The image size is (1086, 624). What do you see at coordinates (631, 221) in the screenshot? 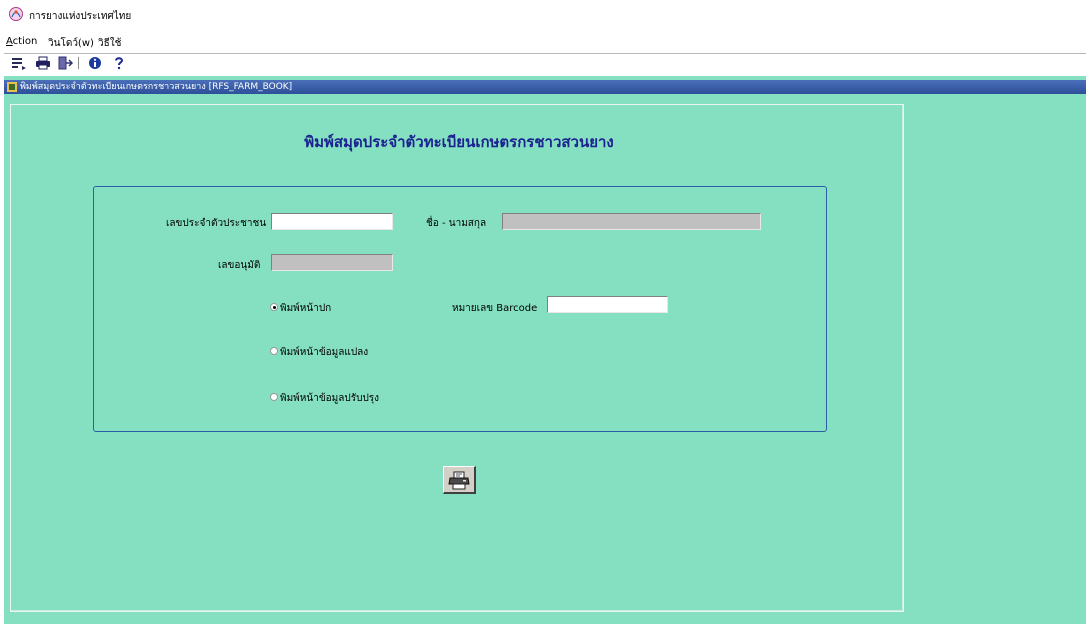
I see `full-name-field` at bounding box center [631, 221].